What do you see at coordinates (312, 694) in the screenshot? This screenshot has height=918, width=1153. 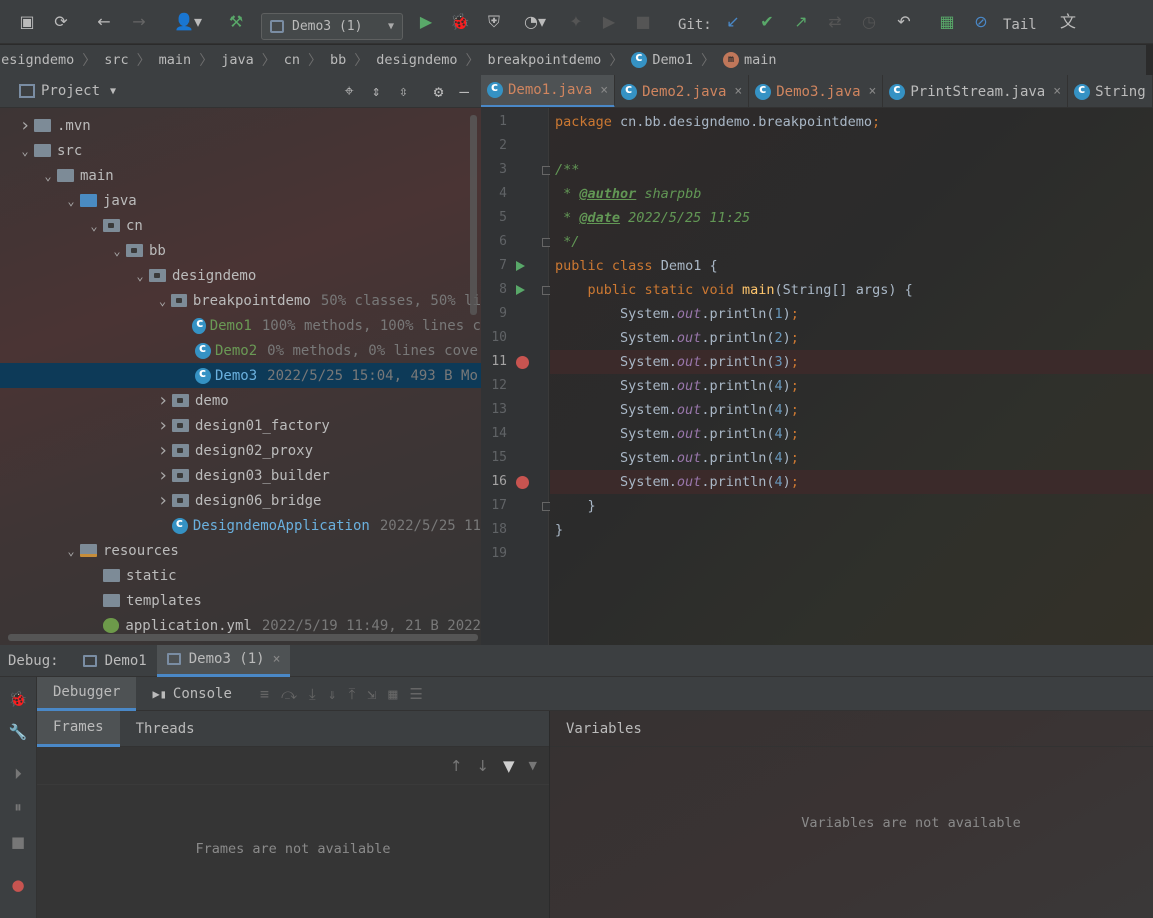 I see `step-into-icon: ⤓` at bounding box center [312, 694].